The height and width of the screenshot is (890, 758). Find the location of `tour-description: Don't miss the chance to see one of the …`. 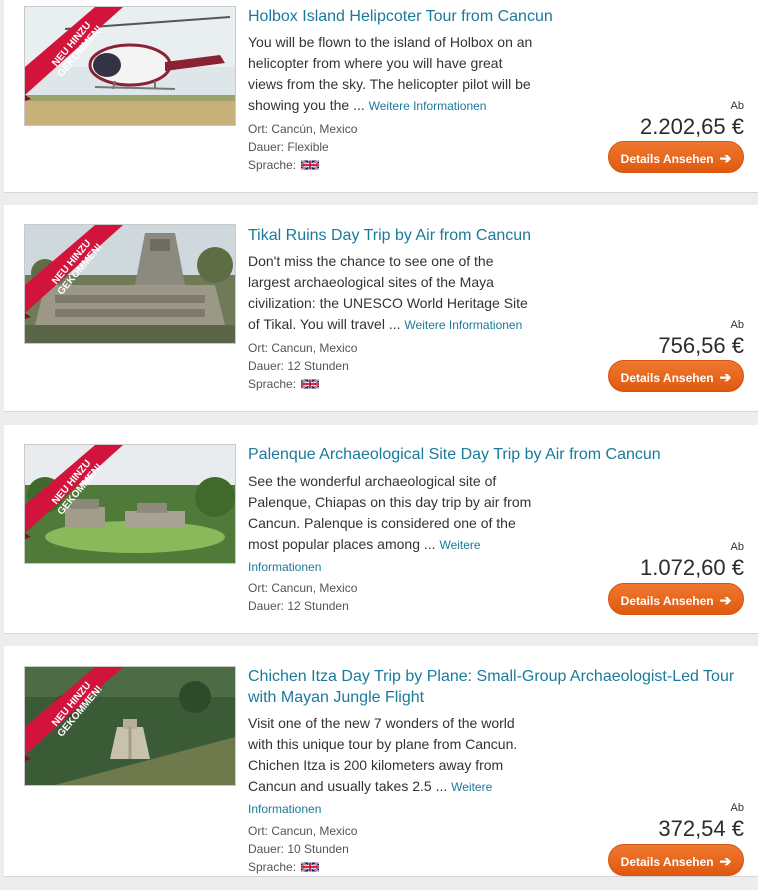

tour-description: Don't miss the chance to see one of the … is located at coordinates (388, 292).